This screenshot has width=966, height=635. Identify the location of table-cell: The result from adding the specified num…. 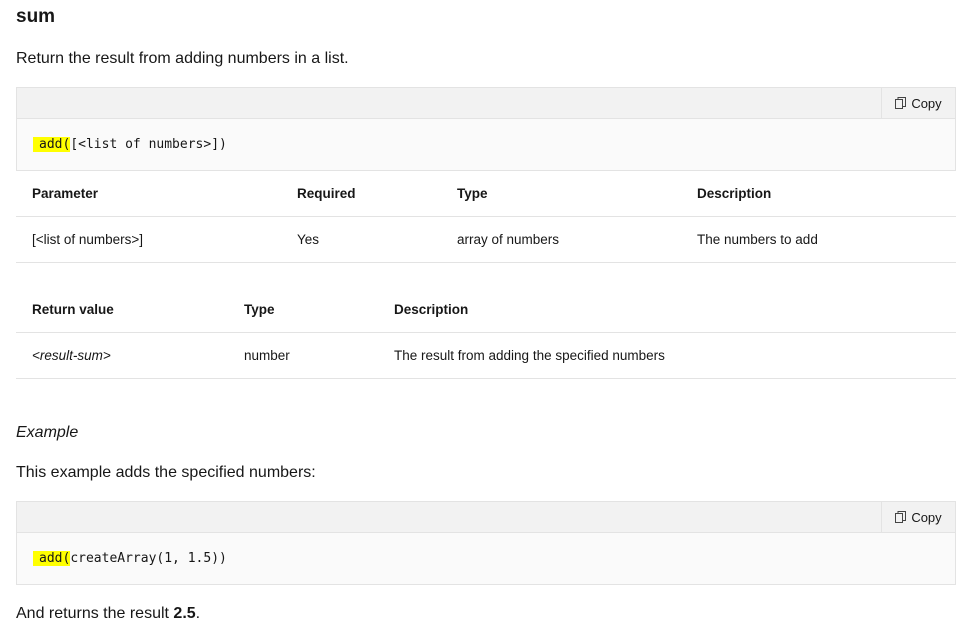
(667, 355).